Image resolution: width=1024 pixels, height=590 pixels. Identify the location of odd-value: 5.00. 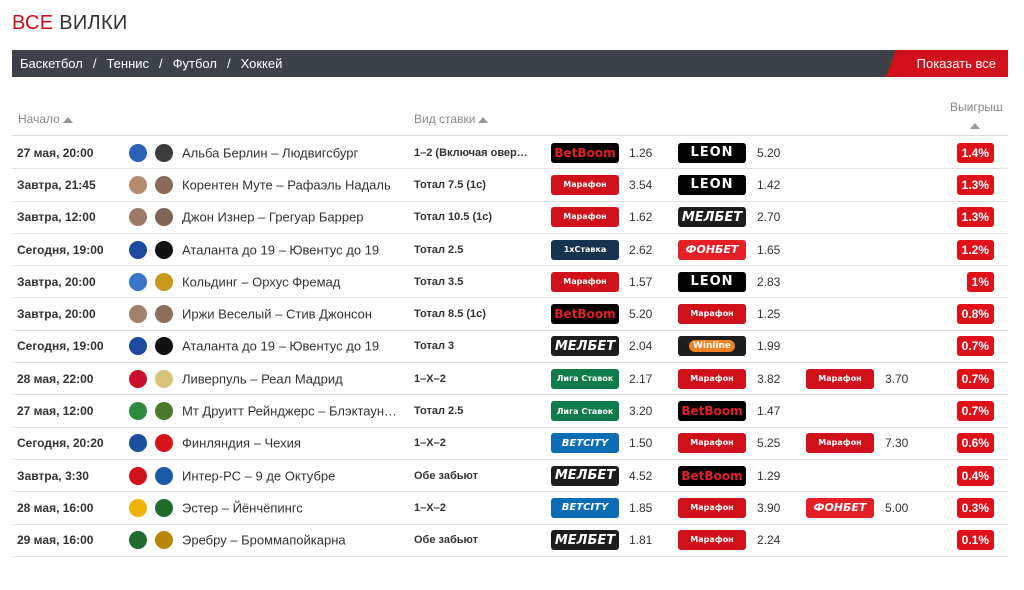
(896, 508).